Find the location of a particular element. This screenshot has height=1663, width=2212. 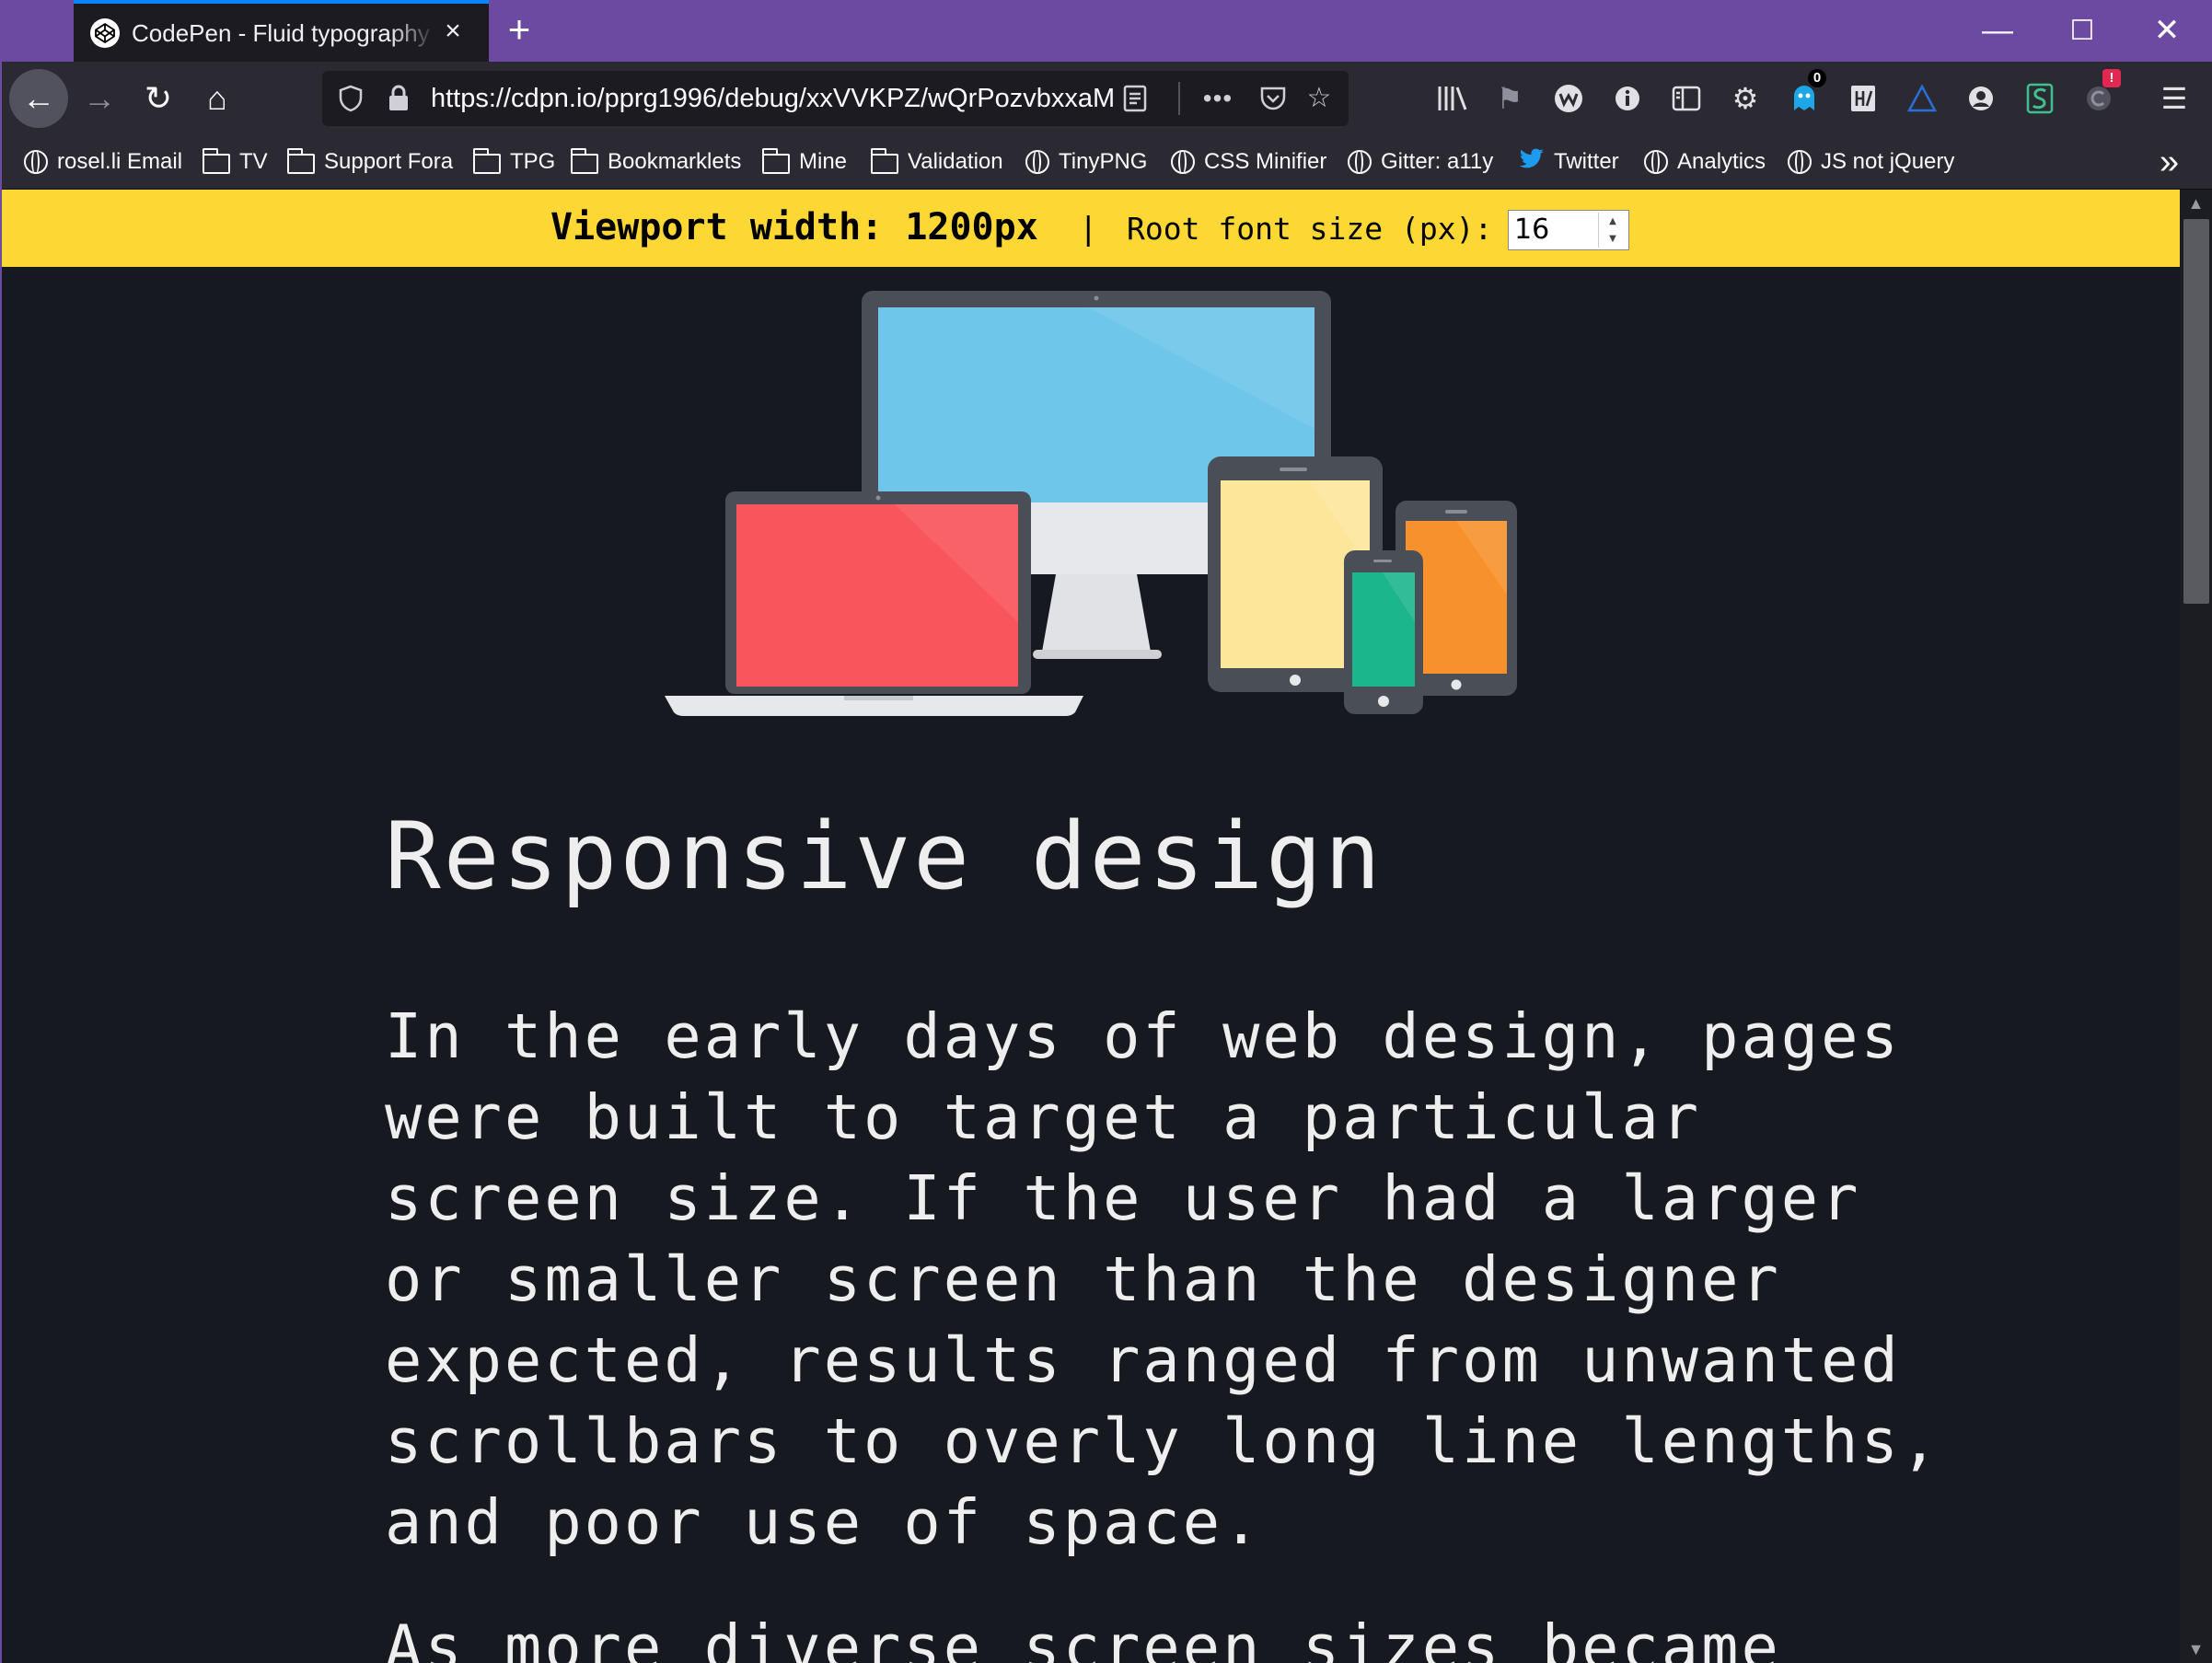

scroll-down-icon: ▼ is located at coordinates (2196, 1649).